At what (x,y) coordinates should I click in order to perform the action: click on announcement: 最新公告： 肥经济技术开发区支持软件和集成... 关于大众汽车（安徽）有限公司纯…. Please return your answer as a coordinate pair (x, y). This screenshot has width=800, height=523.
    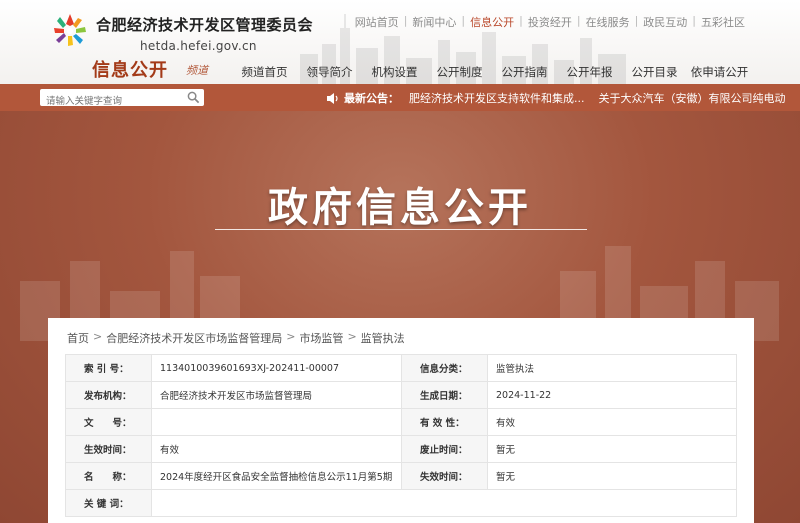
    Looking at the image, I should click on (563, 98).